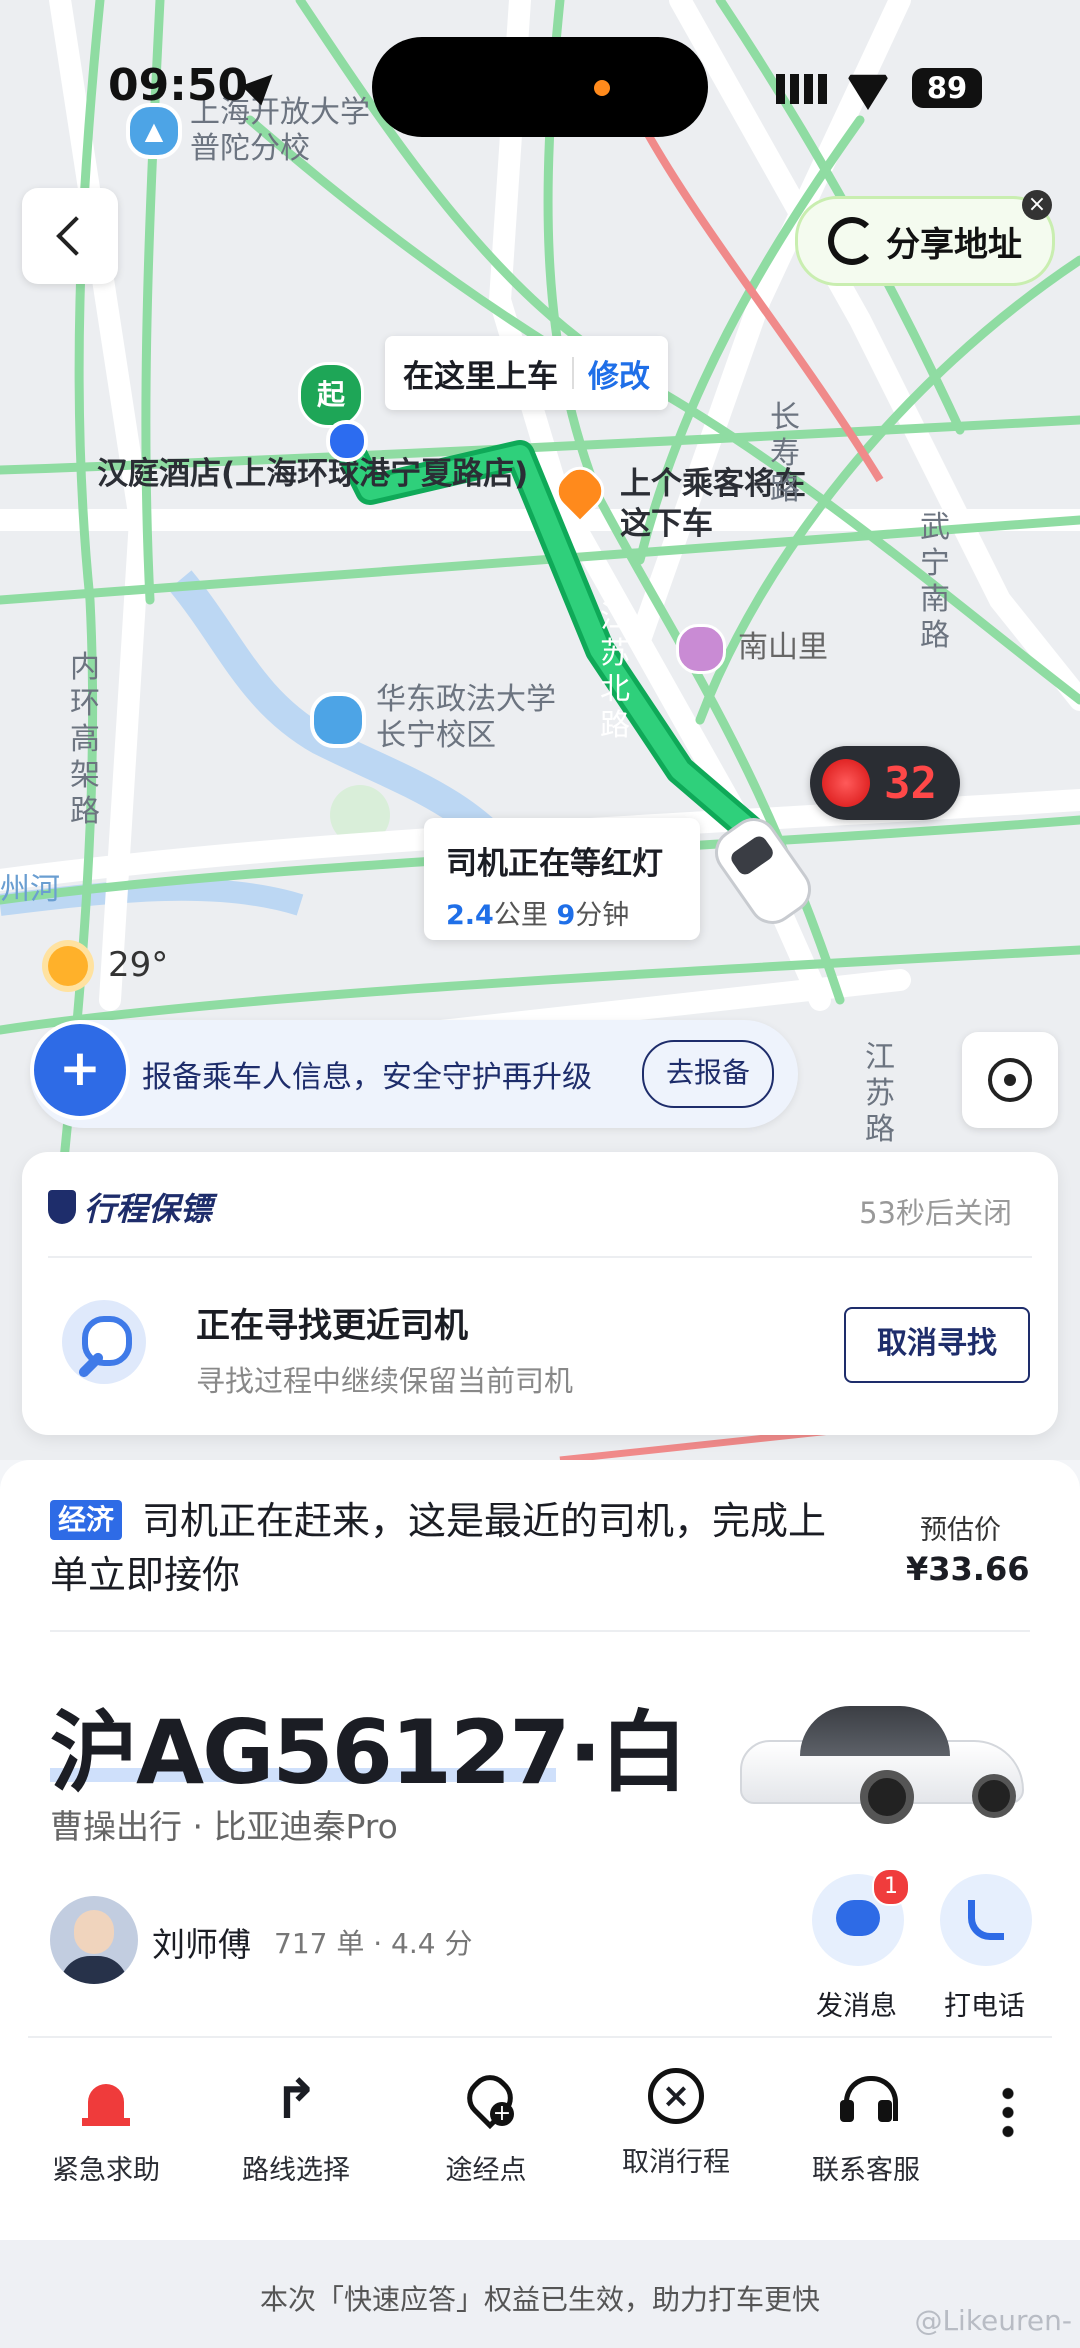  Describe the element at coordinates (540, 87) in the screenshot. I see `dynamic-island` at that location.